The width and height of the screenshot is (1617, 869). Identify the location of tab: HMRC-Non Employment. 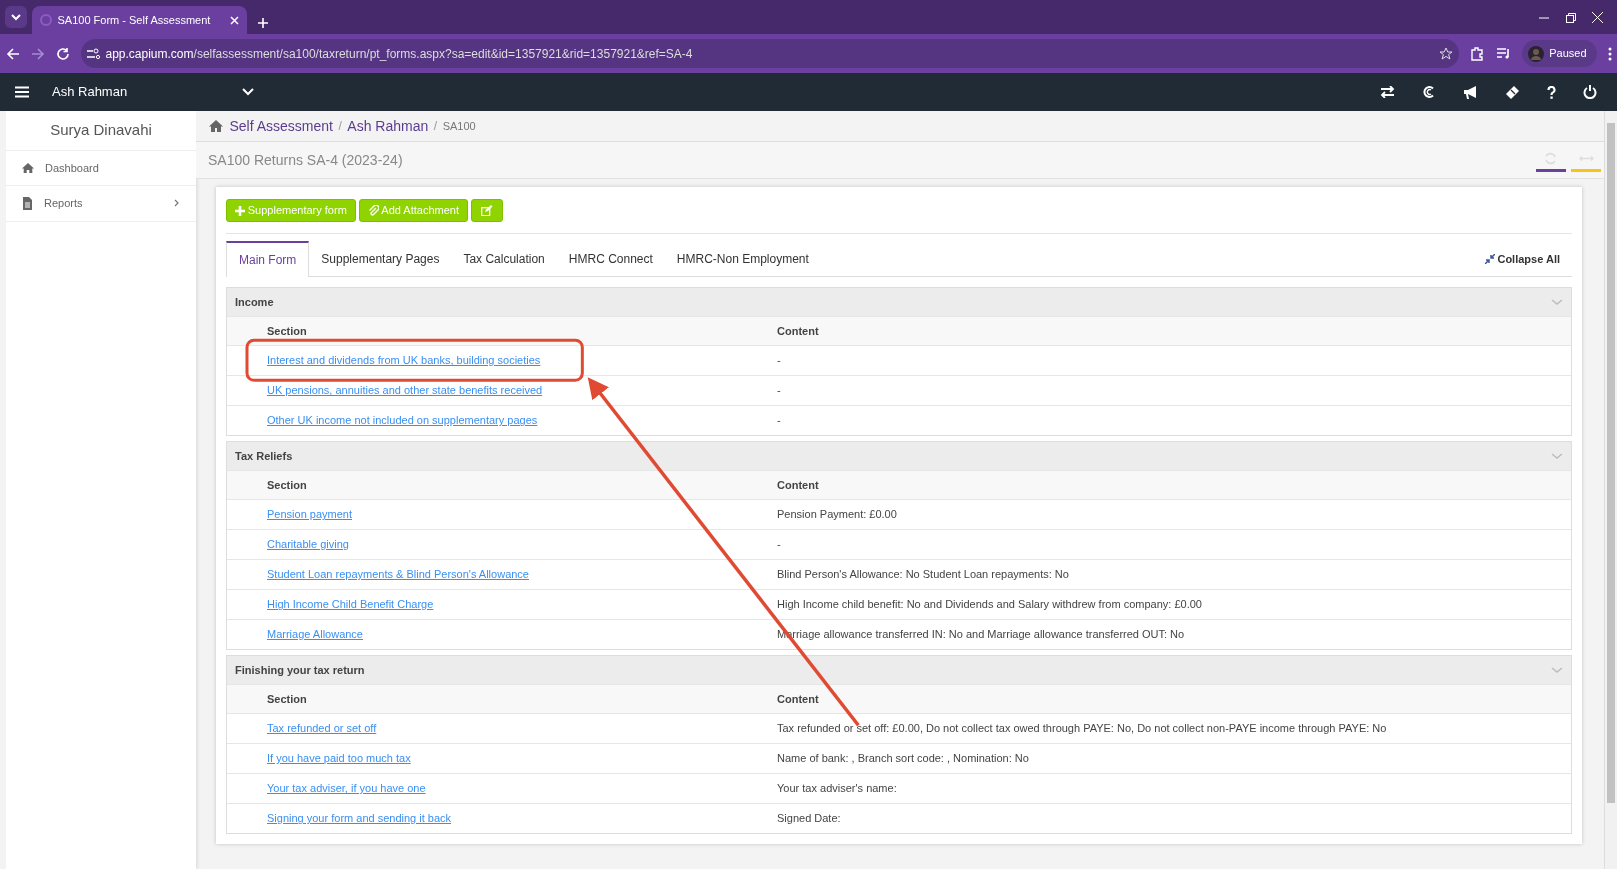
(742, 257).